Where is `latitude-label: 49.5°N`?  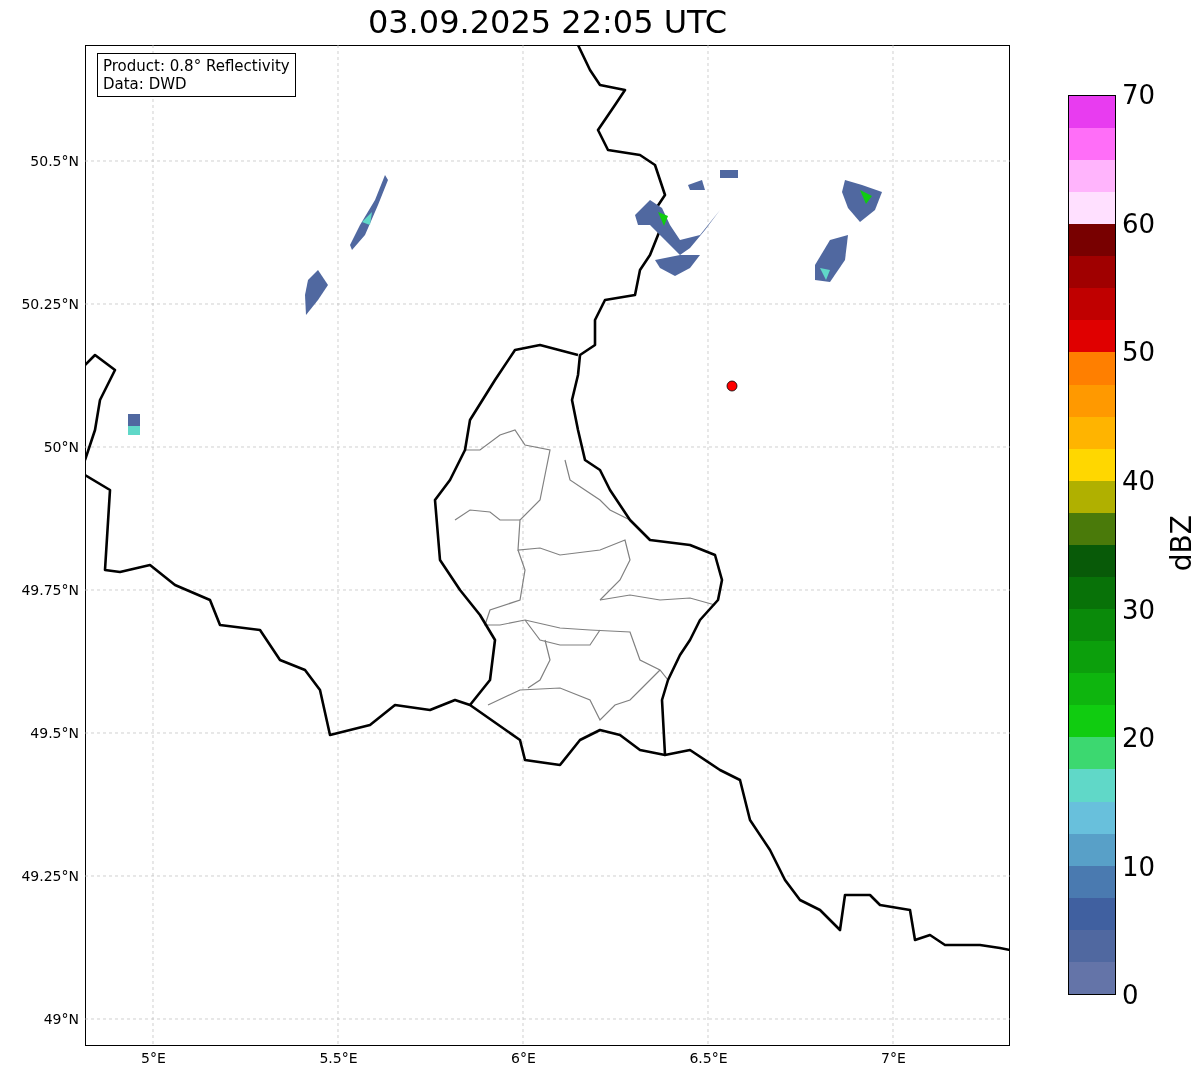
latitude-label: 49.5°N is located at coordinates (54, 732).